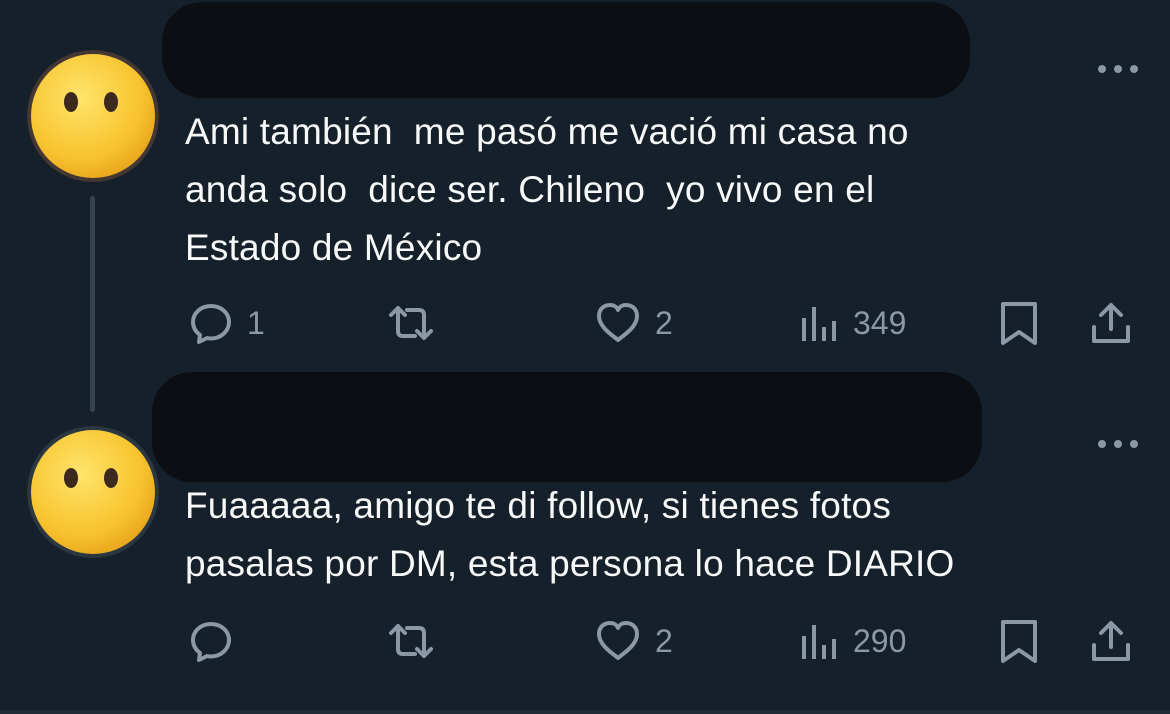  Describe the element at coordinates (256, 322) in the screenshot. I see `reply-count: 1` at that location.